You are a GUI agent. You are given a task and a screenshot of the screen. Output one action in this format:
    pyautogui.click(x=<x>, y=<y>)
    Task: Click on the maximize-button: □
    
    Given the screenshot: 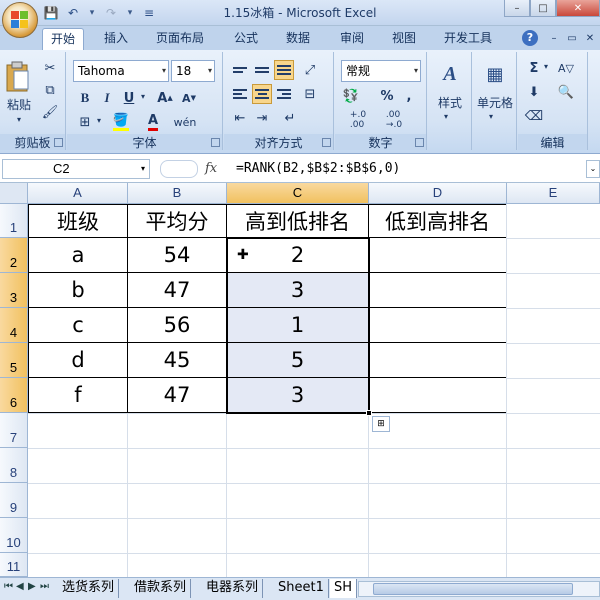 What is the action you would take?
    pyautogui.click(x=543, y=8)
    